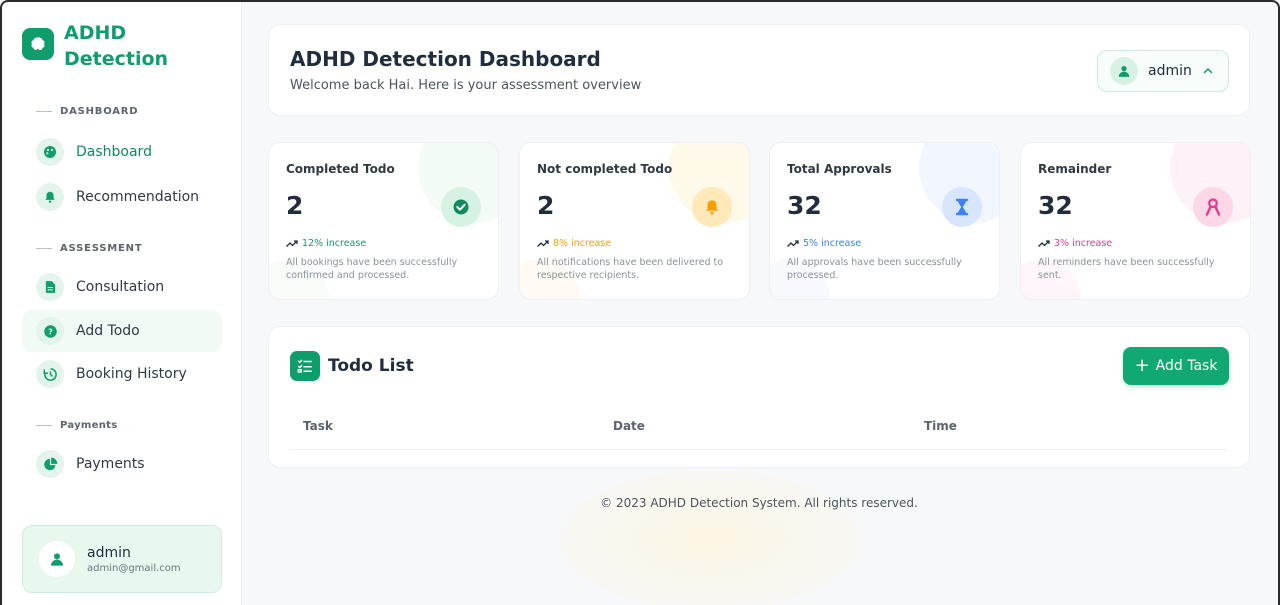 The height and width of the screenshot is (605, 1280). What do you see at coordinates (318, 426) in the screenshot?
I see `column-header-task: Task` at bounding box center [318, 426].